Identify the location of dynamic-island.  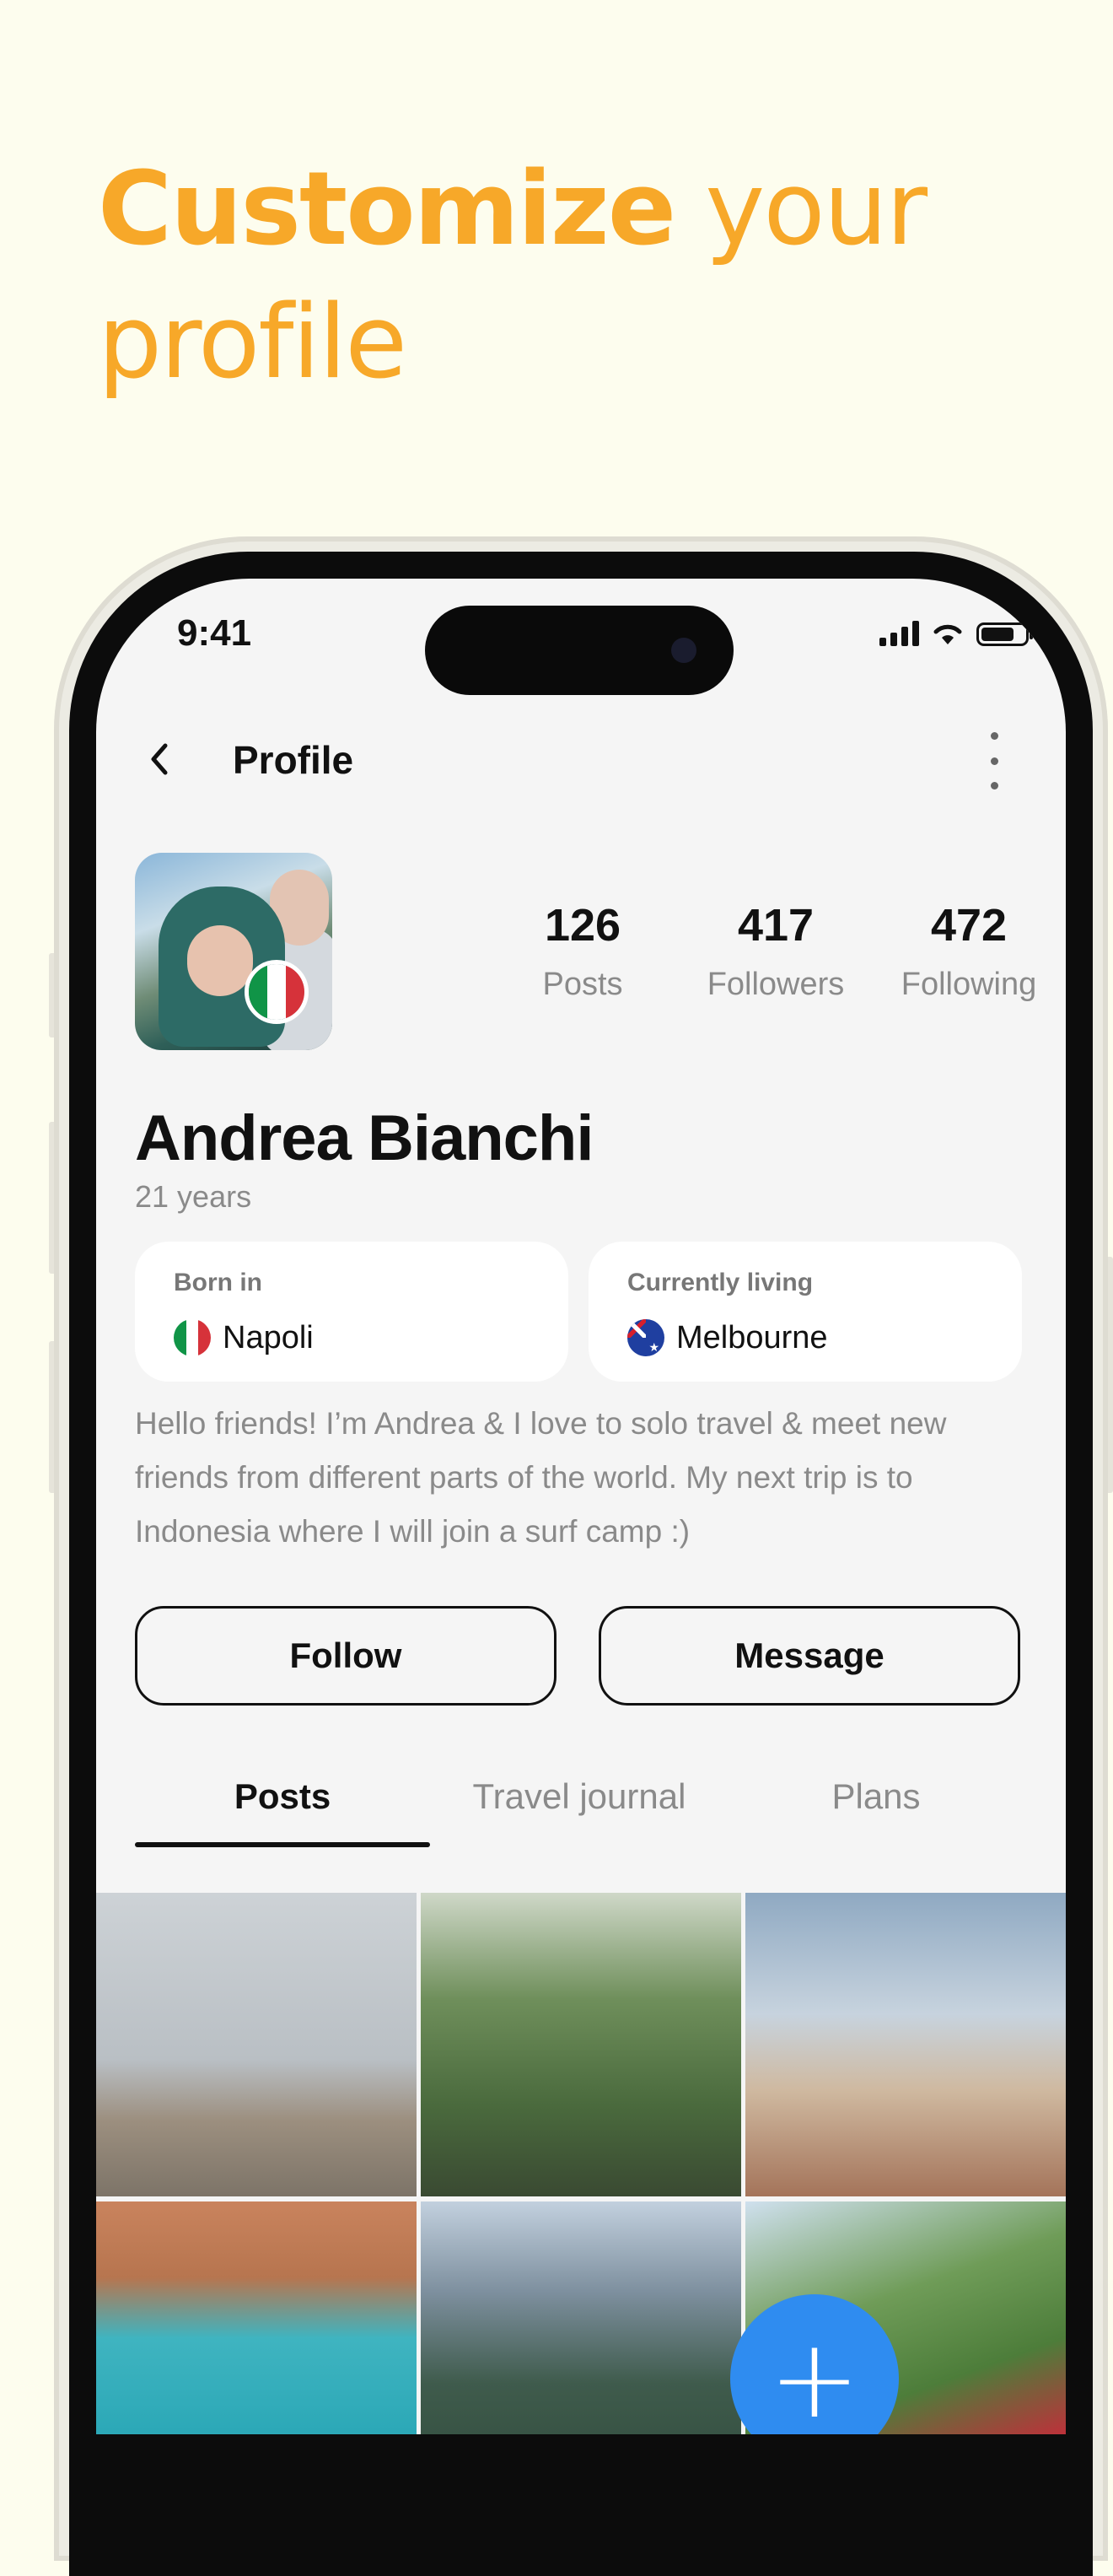
(579, 650).